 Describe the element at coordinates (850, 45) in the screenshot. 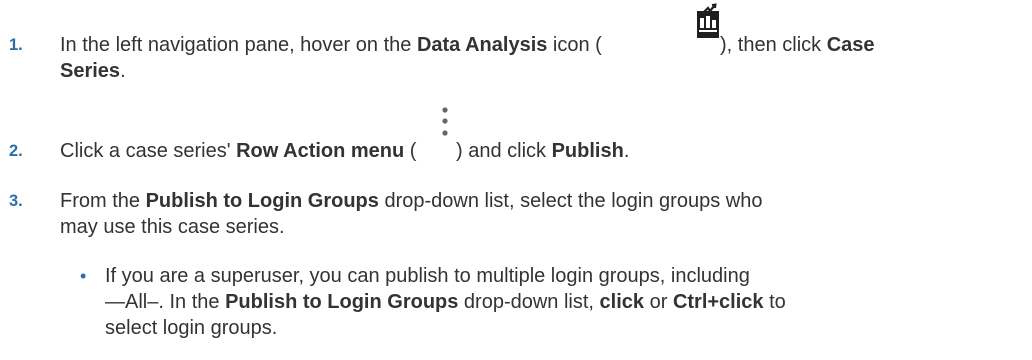

I see `ui-term: Case` at that location.